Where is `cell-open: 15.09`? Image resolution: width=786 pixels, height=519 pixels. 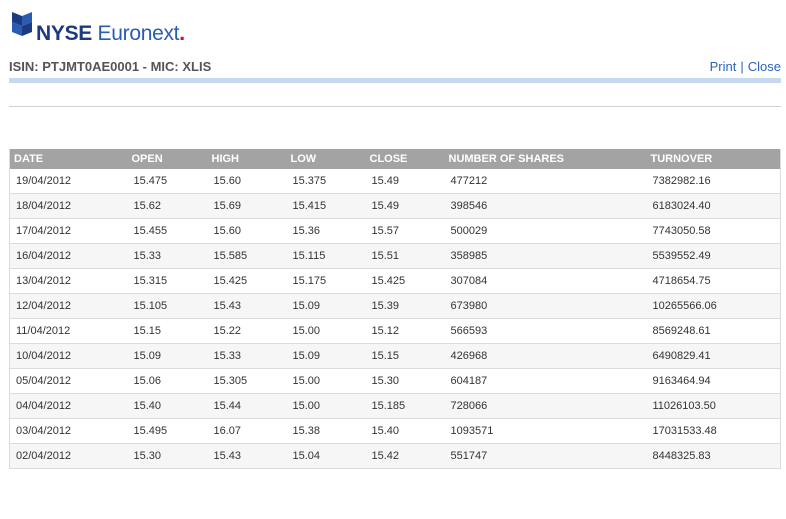 cell-open: 15.09 is located at coordinates (167, 356).